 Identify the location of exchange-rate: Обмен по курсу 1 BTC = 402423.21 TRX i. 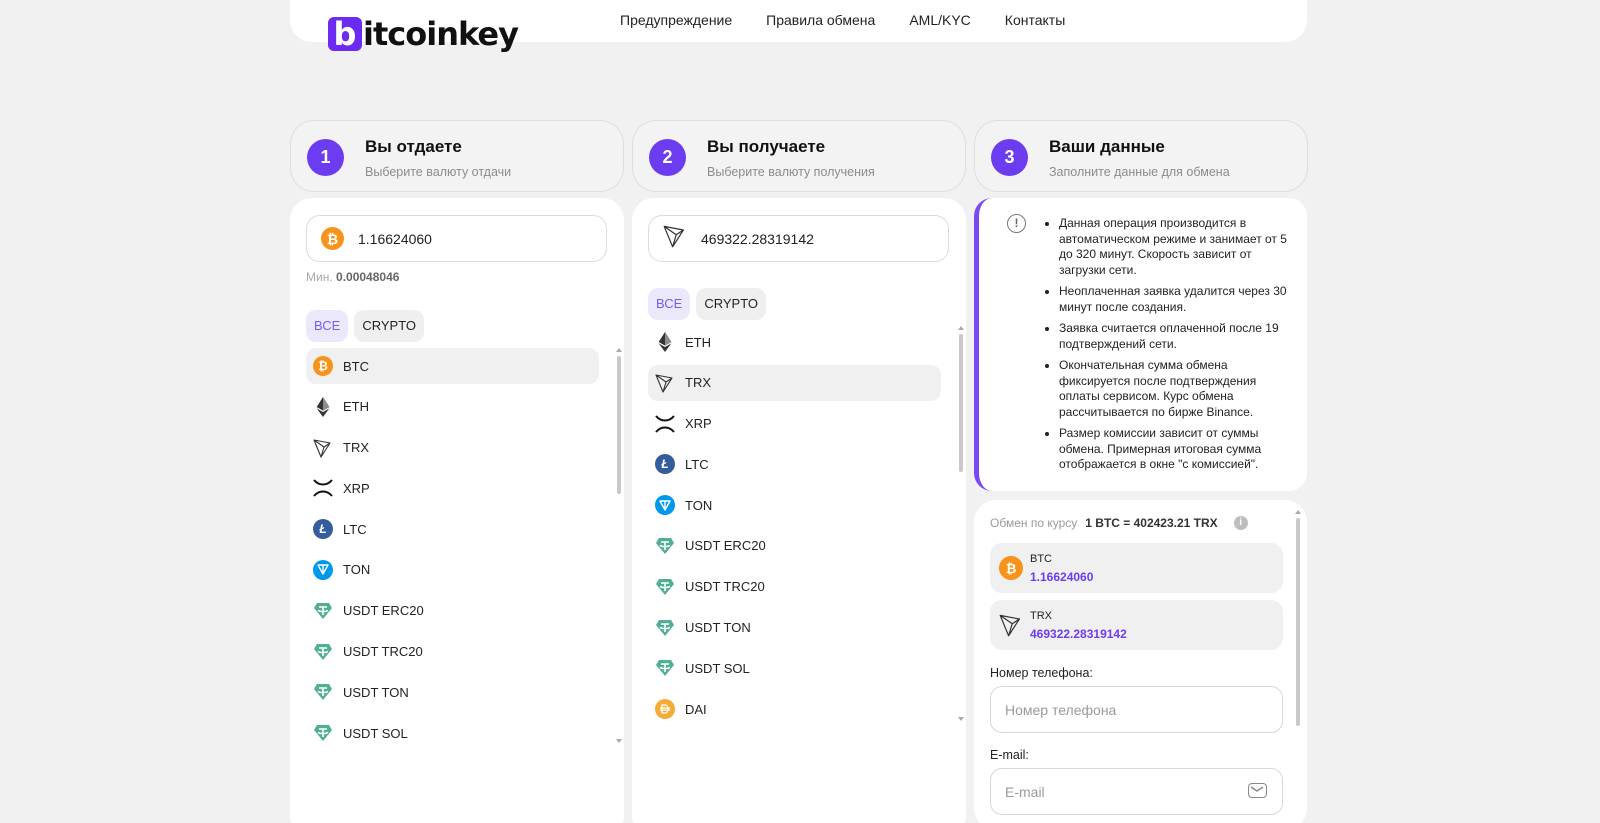
(1119, 523).